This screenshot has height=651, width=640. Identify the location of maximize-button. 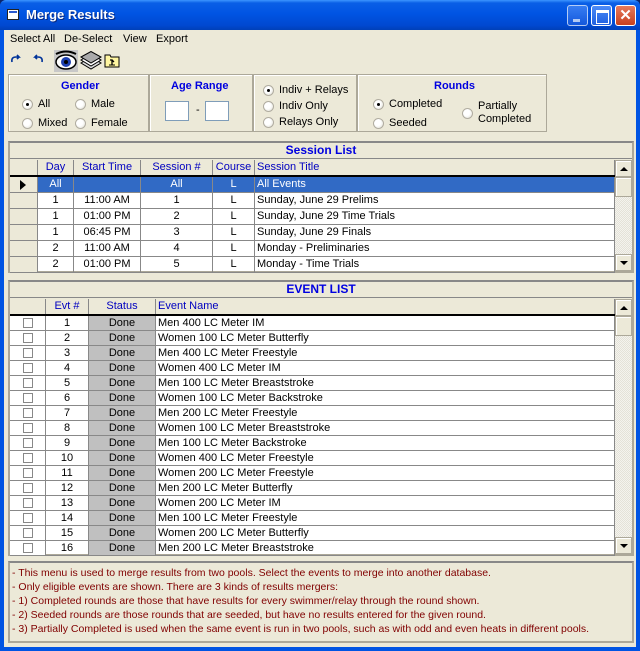
(601, 15).